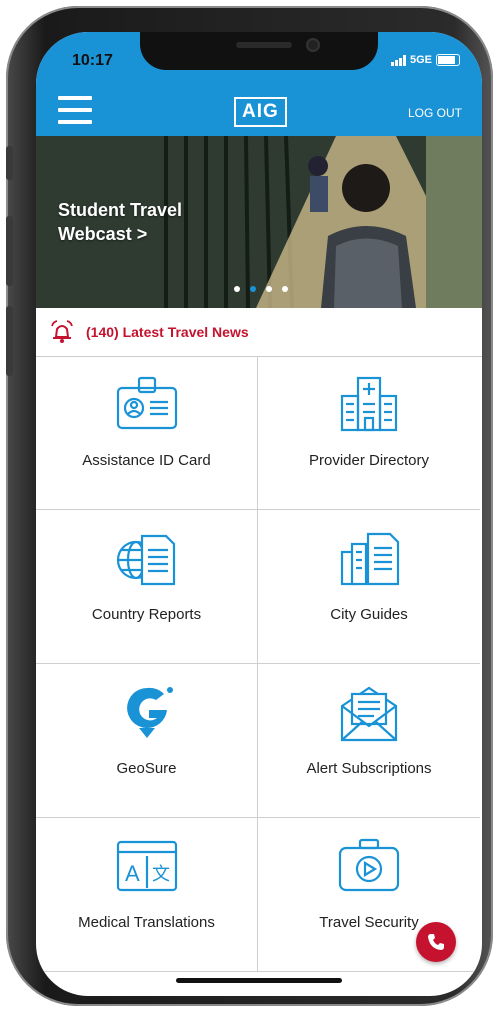 This screenshot has height=1012, width=499. What do you see at coordinates (75, 110) in the screenshot?
I see `hamburger-menu-icon` at bounding box center [75, 110].